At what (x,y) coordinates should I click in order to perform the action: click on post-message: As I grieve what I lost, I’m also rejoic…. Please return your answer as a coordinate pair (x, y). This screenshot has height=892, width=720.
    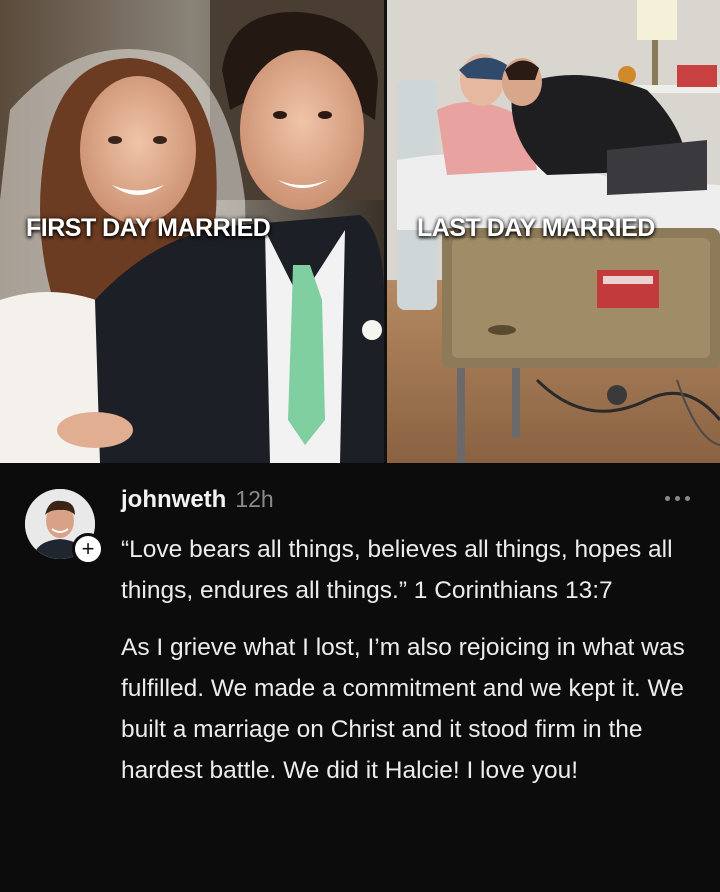
    Looking at the image, I should click on (403, 709).